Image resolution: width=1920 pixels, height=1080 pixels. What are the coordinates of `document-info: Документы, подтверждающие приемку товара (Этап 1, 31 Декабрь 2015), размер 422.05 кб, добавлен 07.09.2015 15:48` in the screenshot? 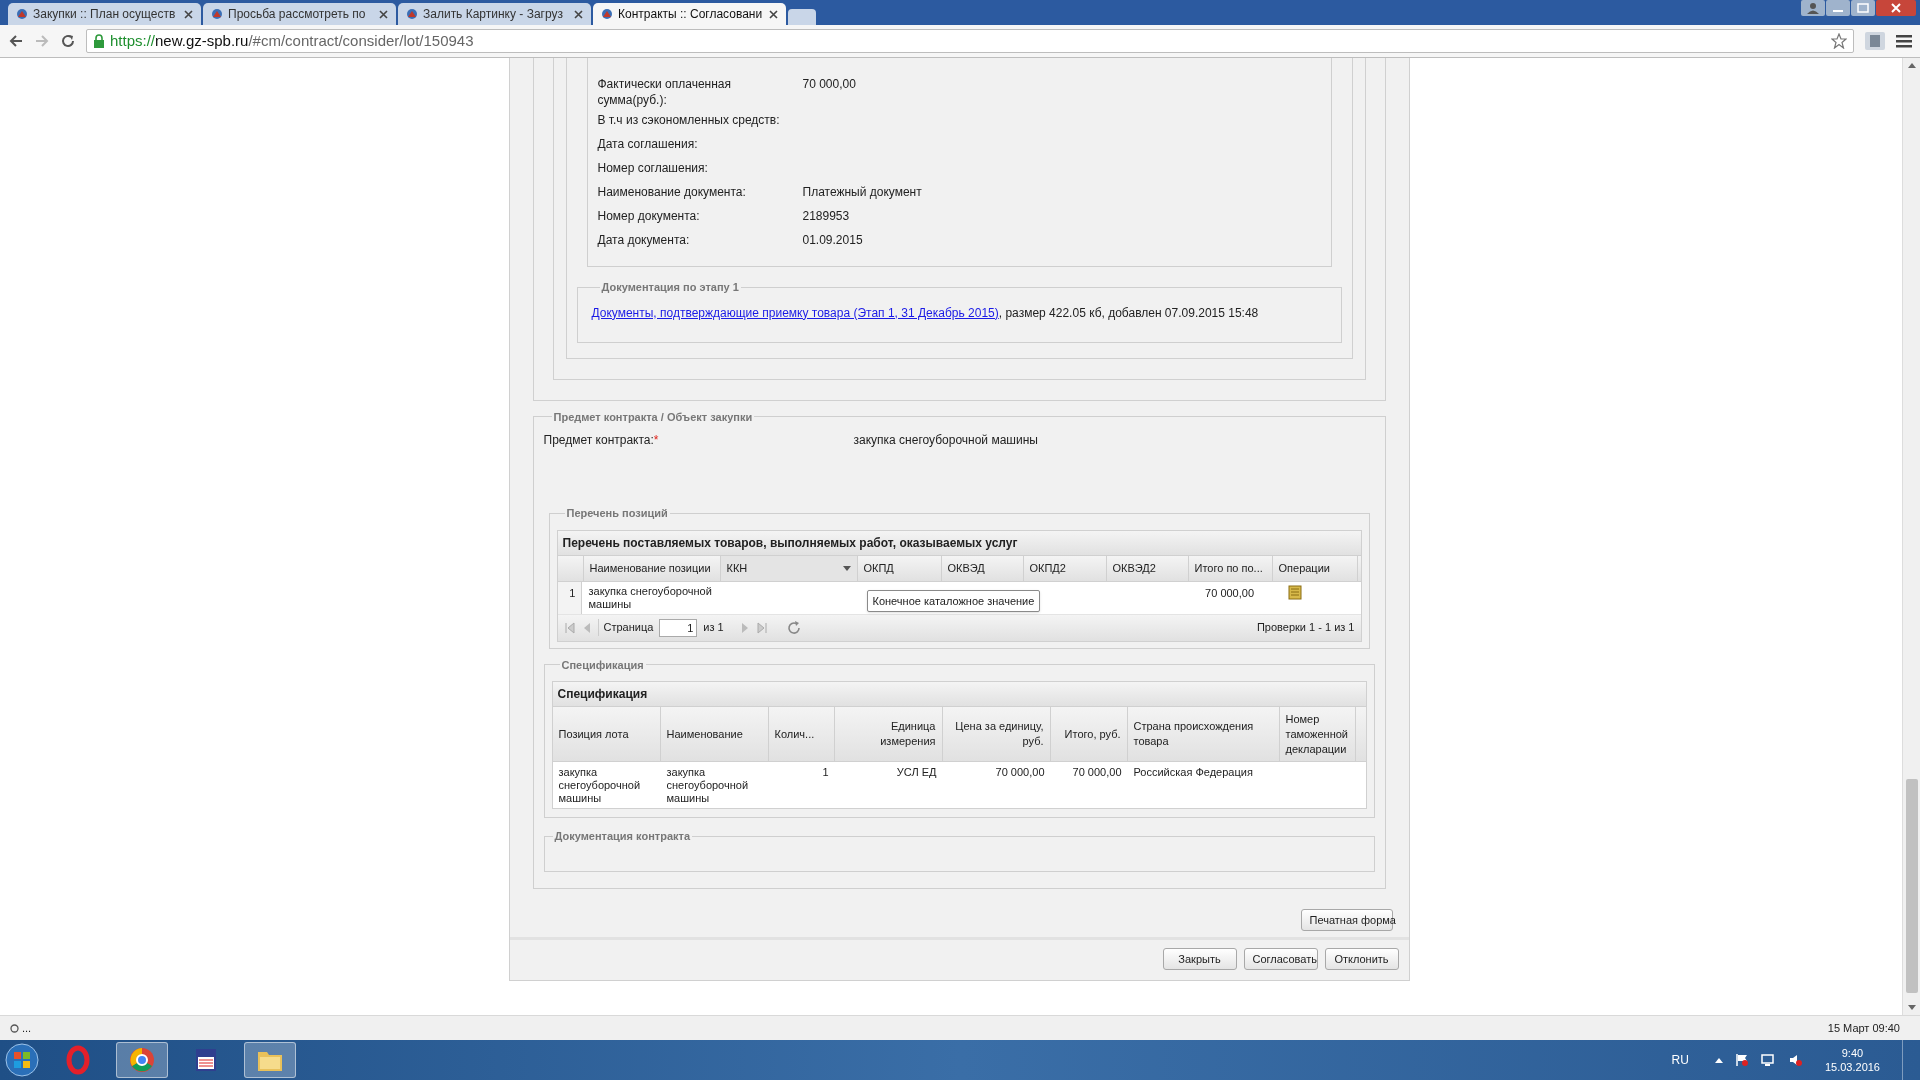 It's located at (925, 313).